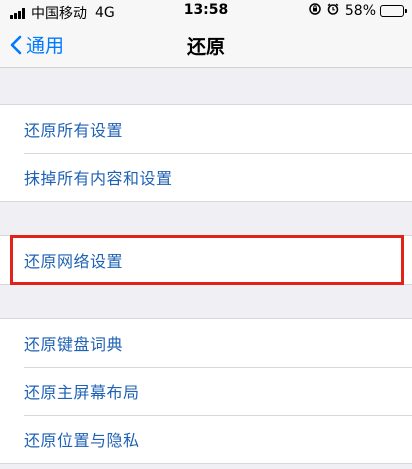 The image size is (412, 469). What do you see at coordinates (74, 261) in the screenshot?
I see `row-label: 还原网络设置` at bounding box center [74, 261].